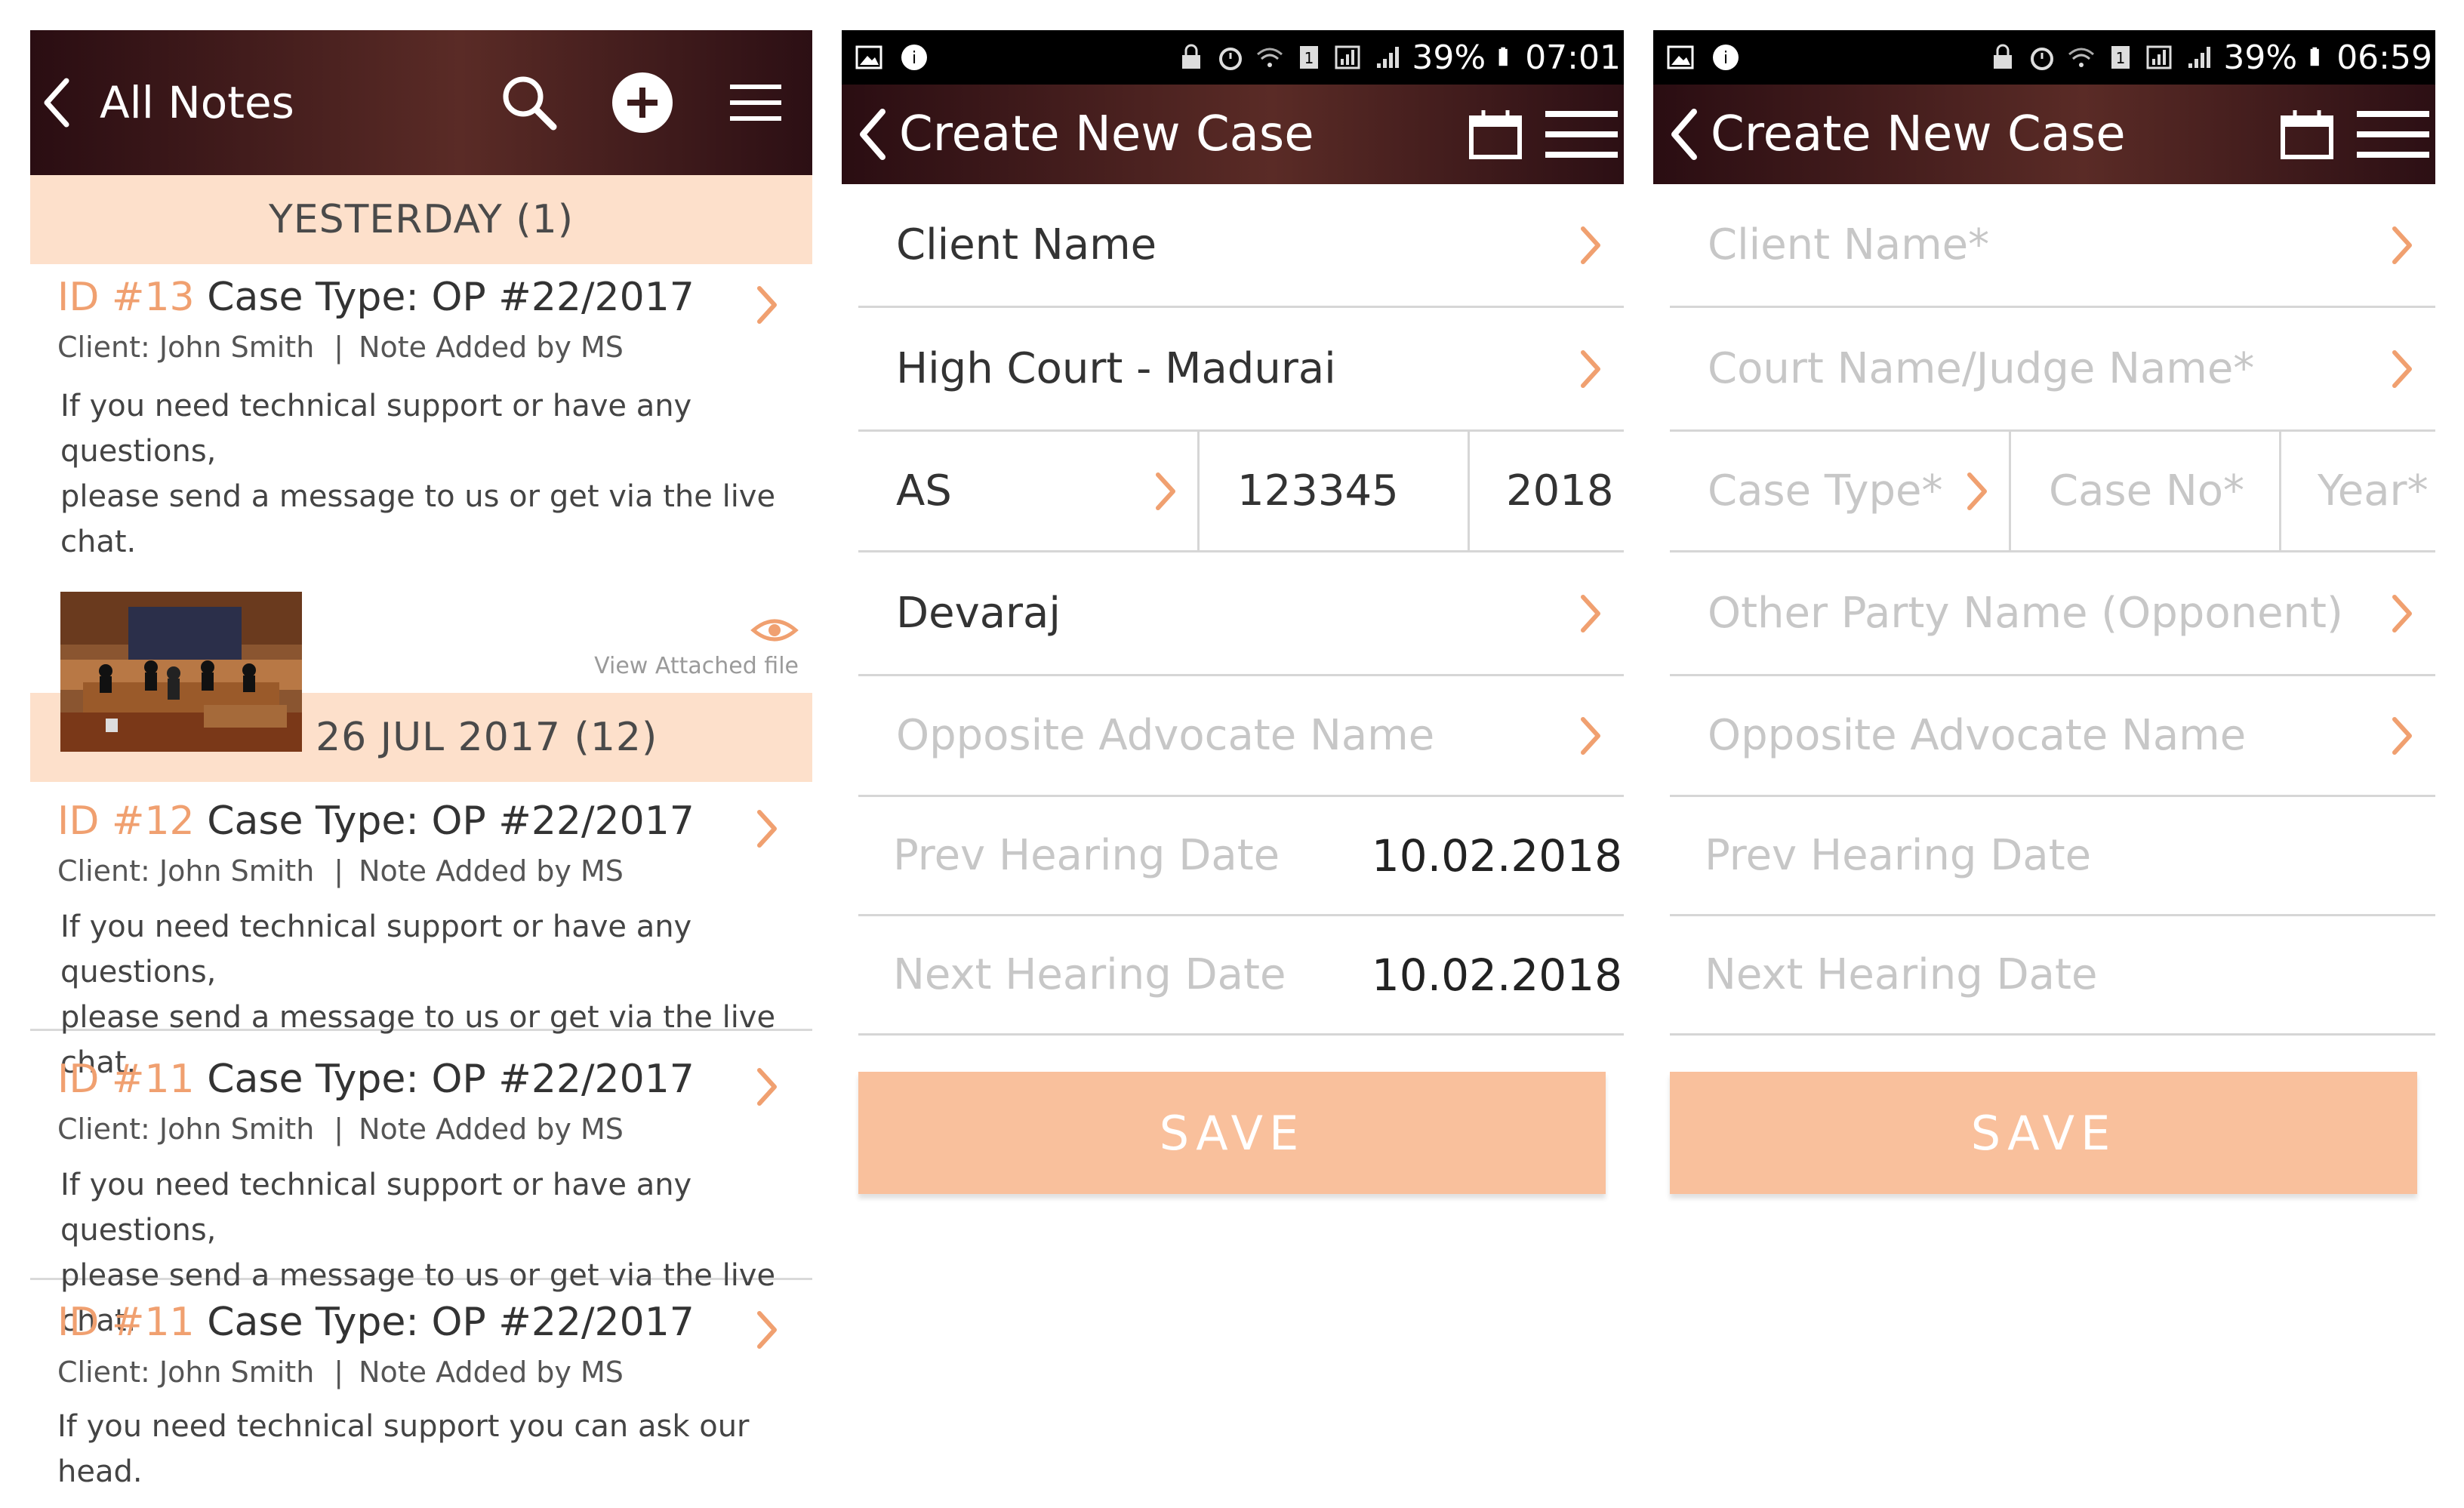 The image size is (2464, 1508). Describe the element at coordinates (1026, 244) in the screenshot. I see `client-name-value: Client Name` at that location.